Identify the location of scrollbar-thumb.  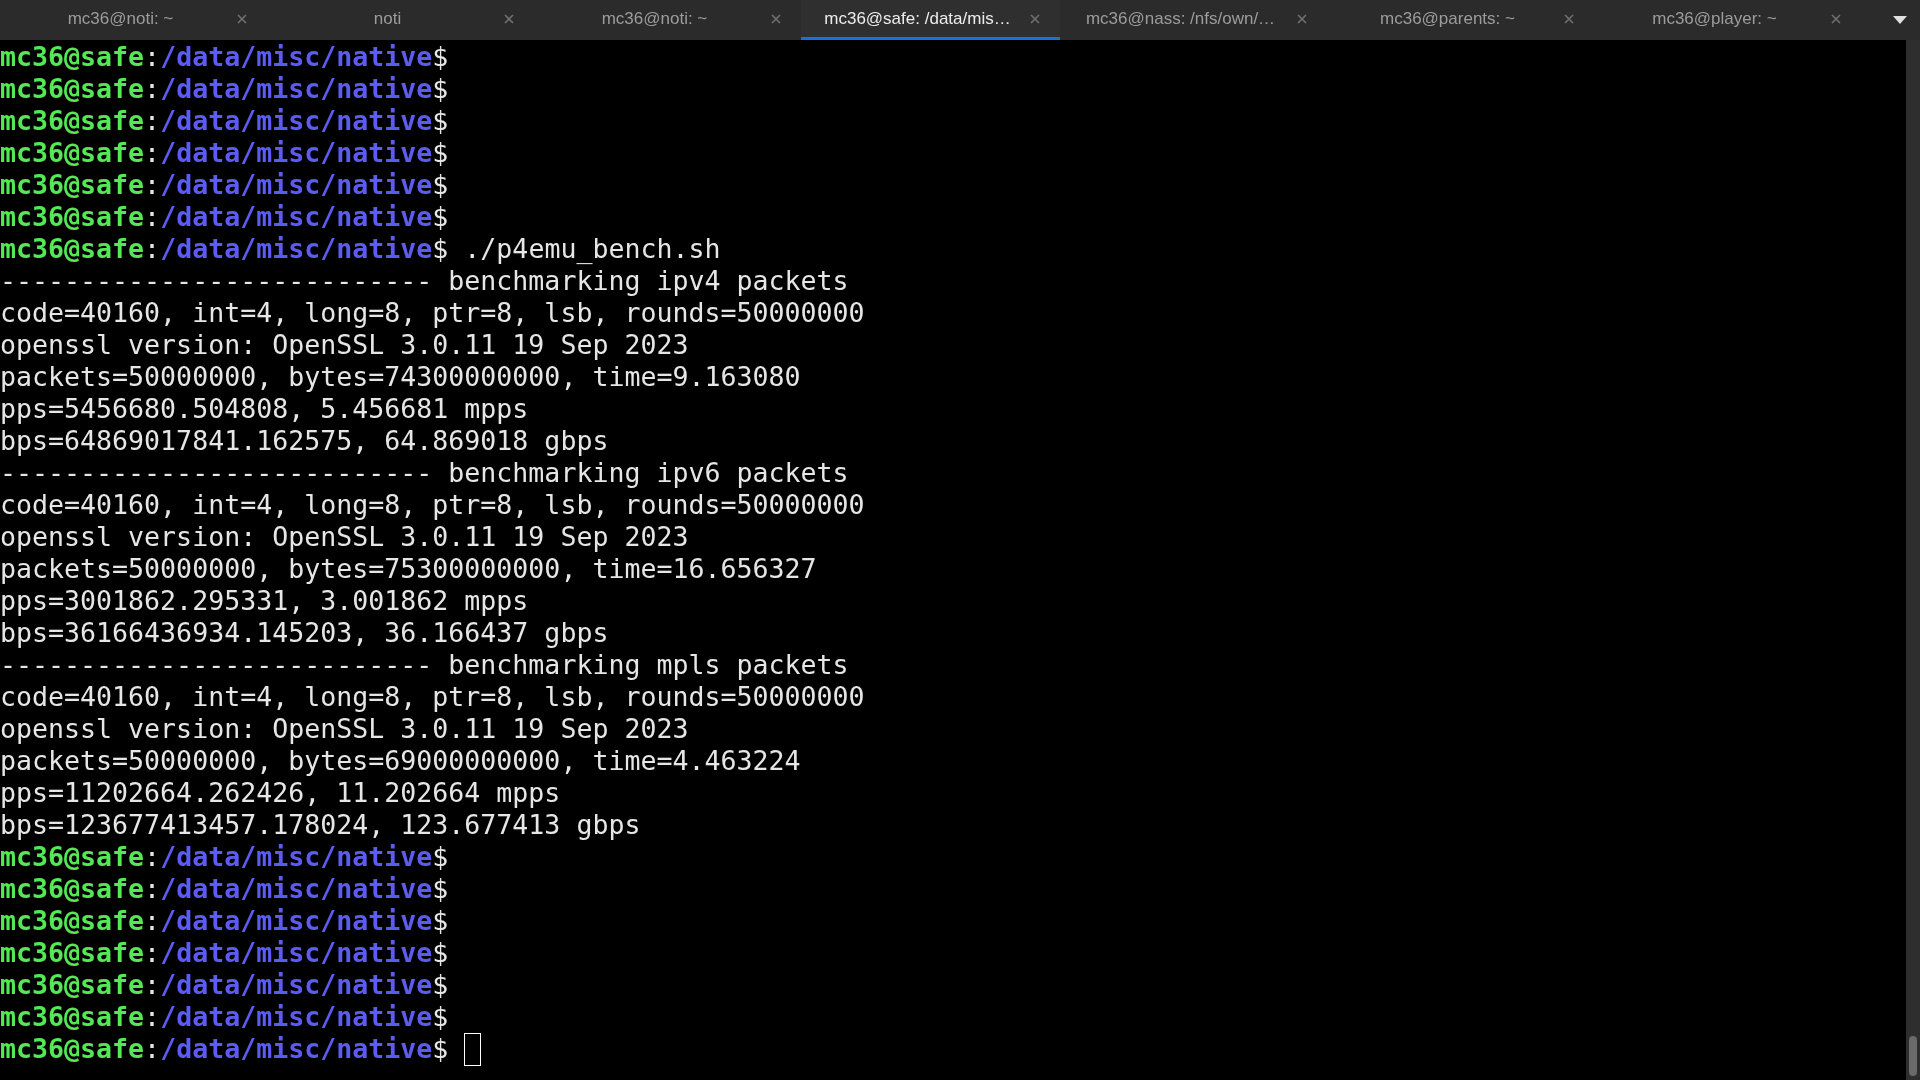
(1913, 1056).